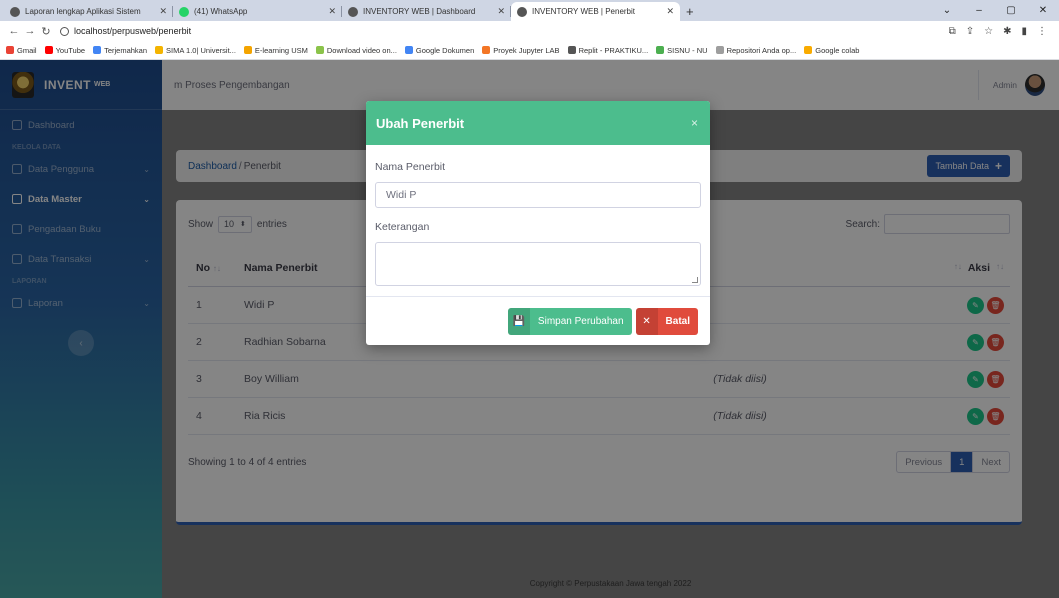  I want to click on address-actions: ⧉ ⇪ ☆ ✱ ▮ ⋮, so click(1001, 31).